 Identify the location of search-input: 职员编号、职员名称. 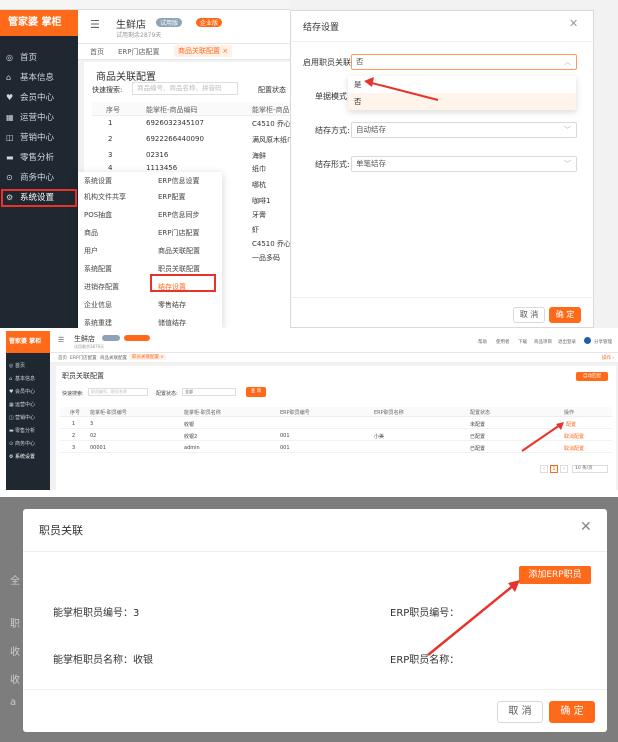
(118, 392).